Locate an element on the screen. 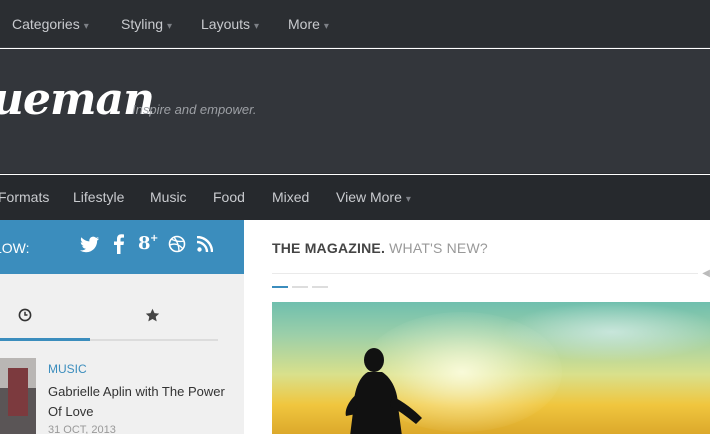 This screenshot has width=710, height=434. section-title-main: THE MAGAZINE. is located at coordinates (329, 248).